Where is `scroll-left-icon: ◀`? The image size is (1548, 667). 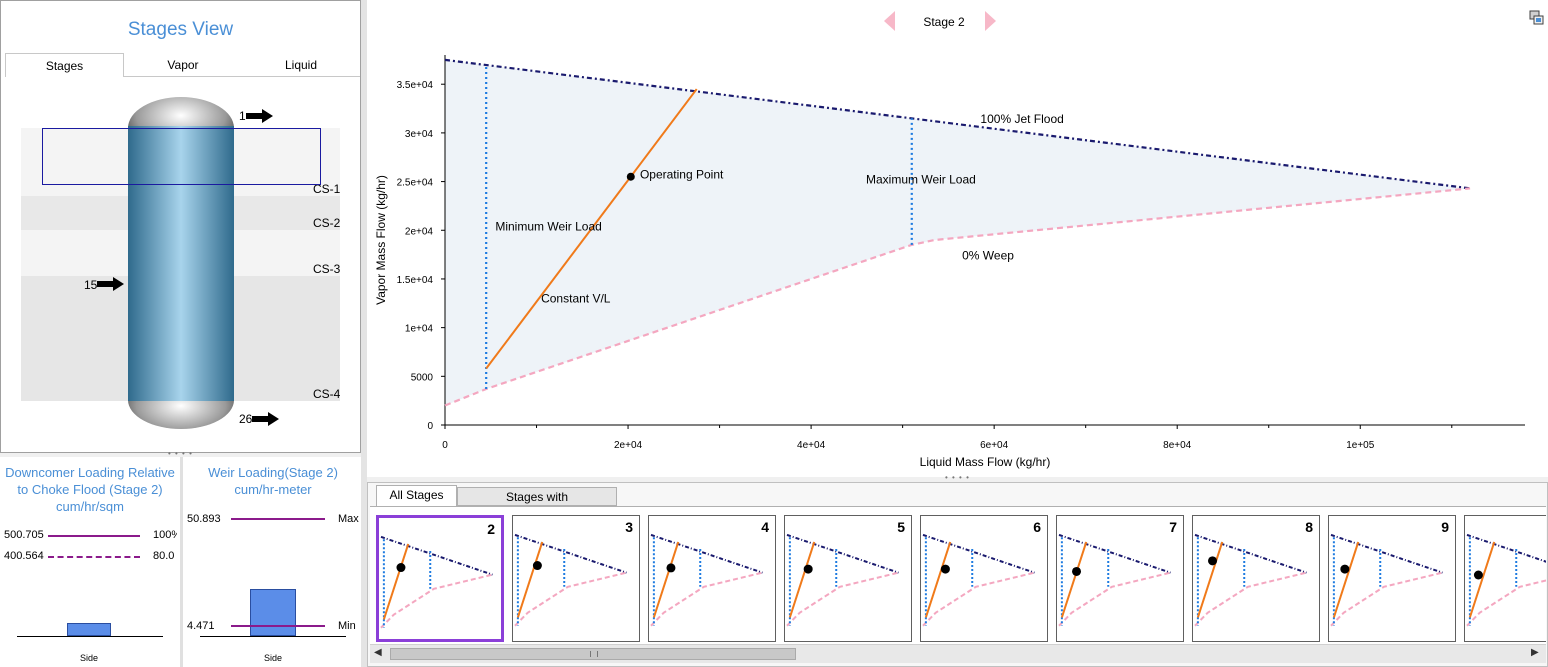 scroll-left-icon: ◀ is located at coordinates (378, 652).